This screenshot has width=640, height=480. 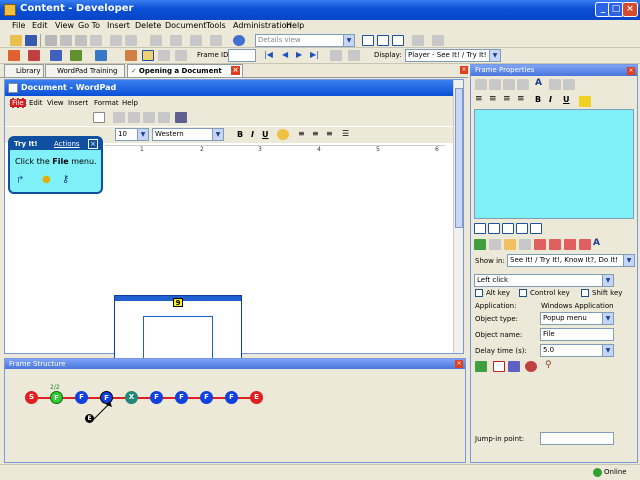 I want to click on wordpad-menu-insert: Insert, so click(x=78, y=103).